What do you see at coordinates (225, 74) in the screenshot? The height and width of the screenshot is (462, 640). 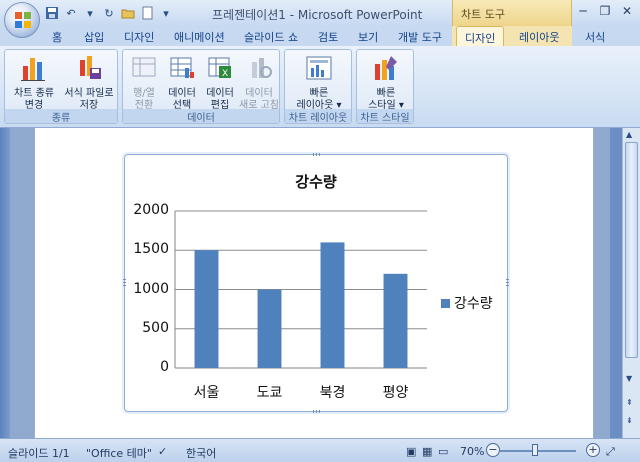 I see `svg-text: X` at bounding box center [225, 74].